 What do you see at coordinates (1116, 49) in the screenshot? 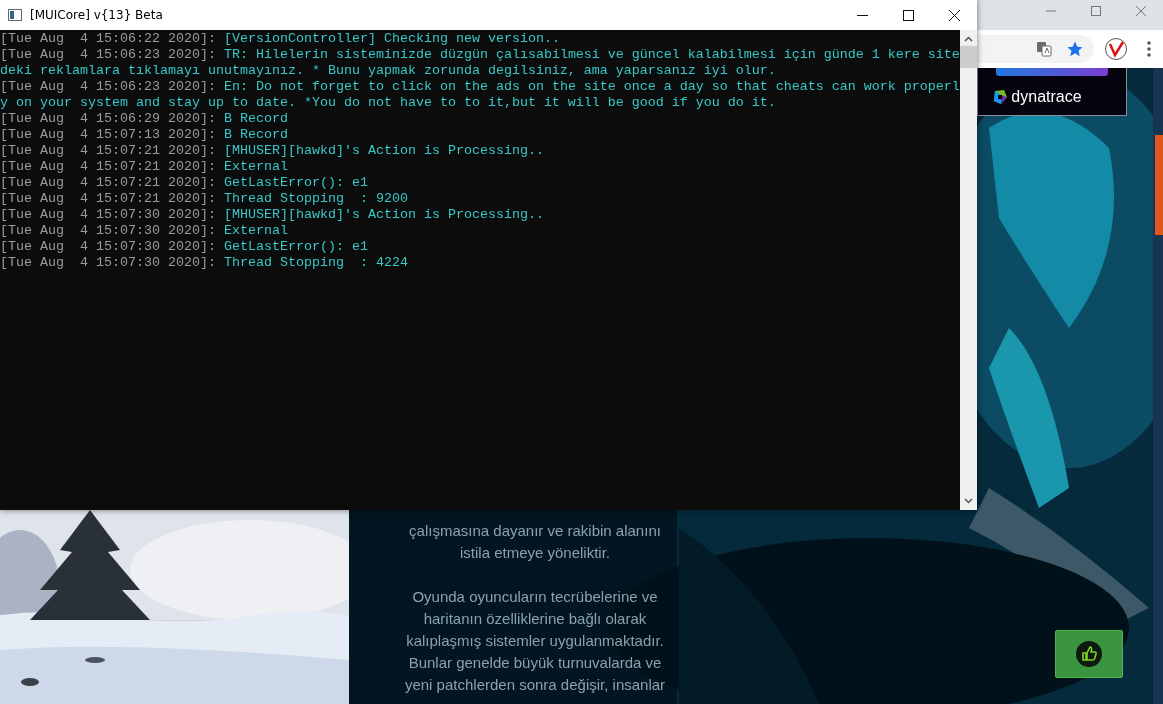
I see `extension-icon` at bounding box center [1116, 49].